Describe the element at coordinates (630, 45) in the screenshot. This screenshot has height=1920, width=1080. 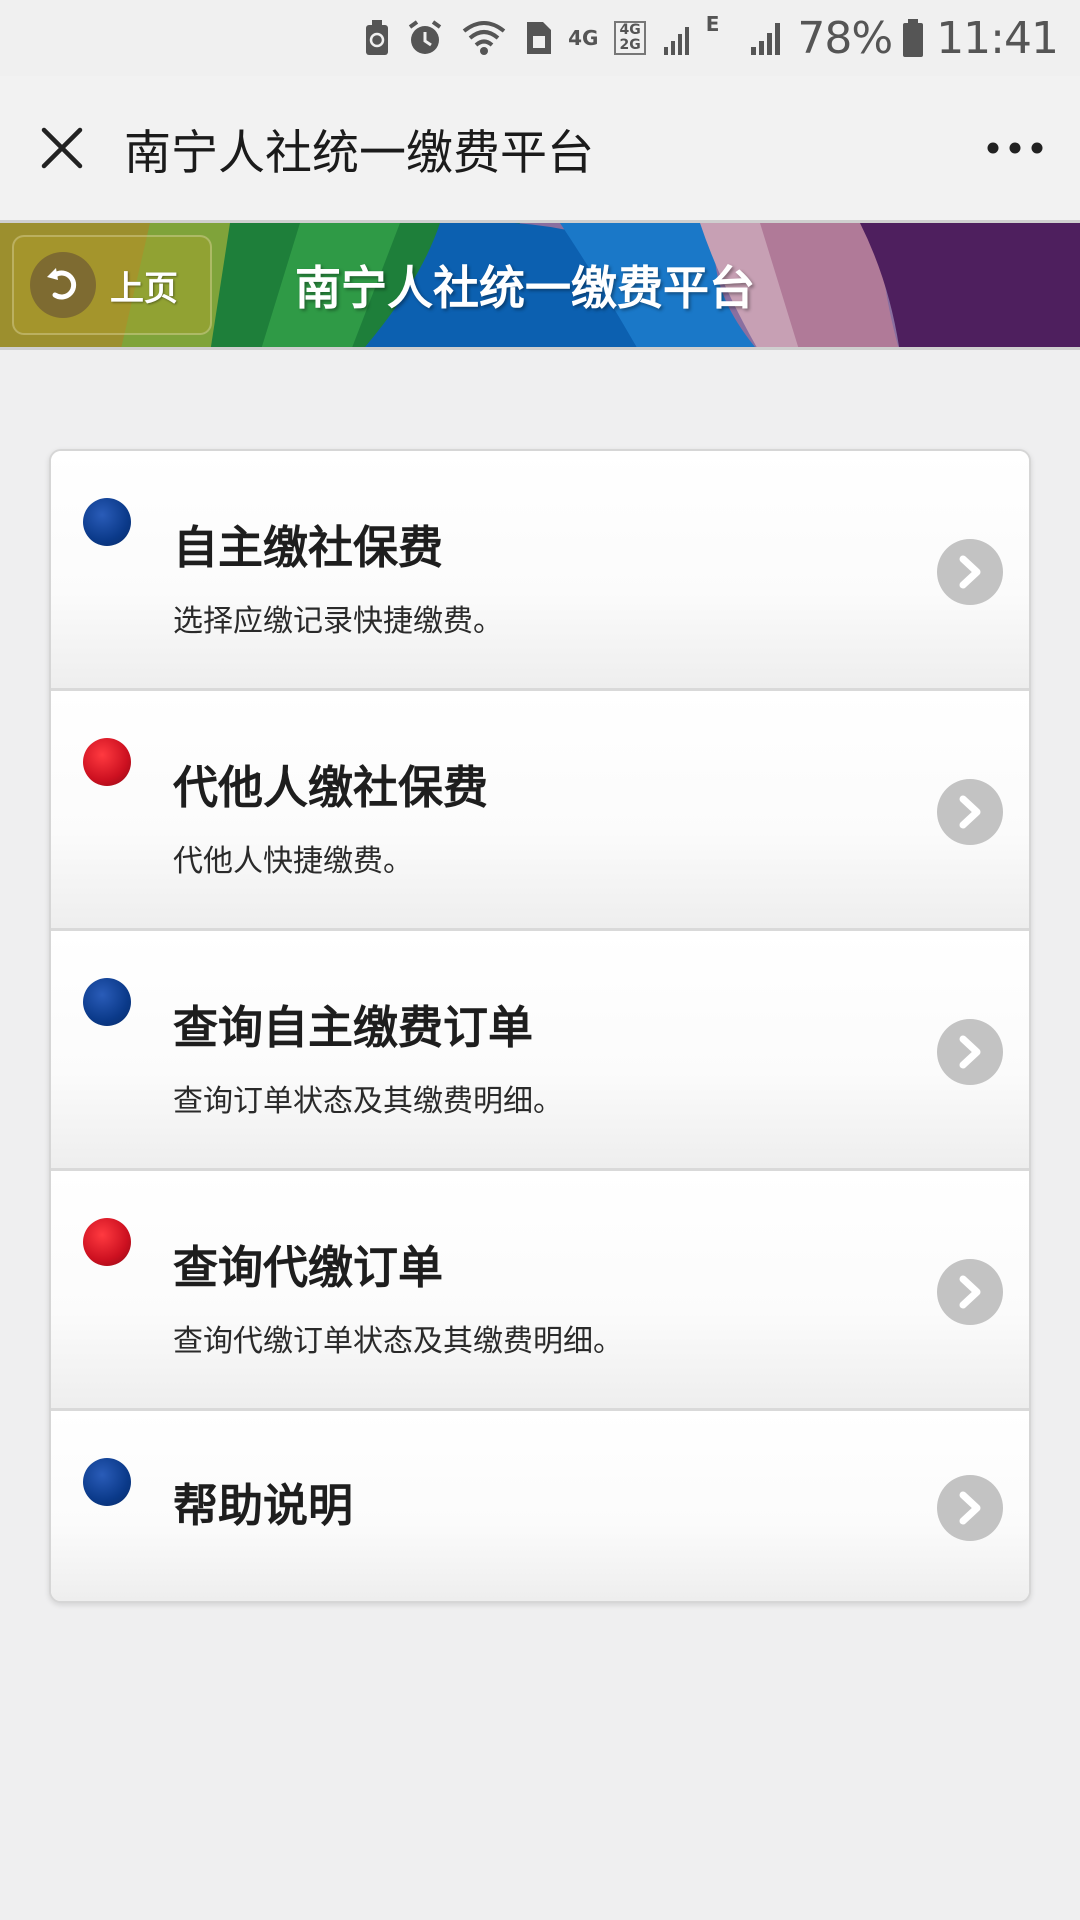
I see `network-4g2g-bottom: 2G` at that location.